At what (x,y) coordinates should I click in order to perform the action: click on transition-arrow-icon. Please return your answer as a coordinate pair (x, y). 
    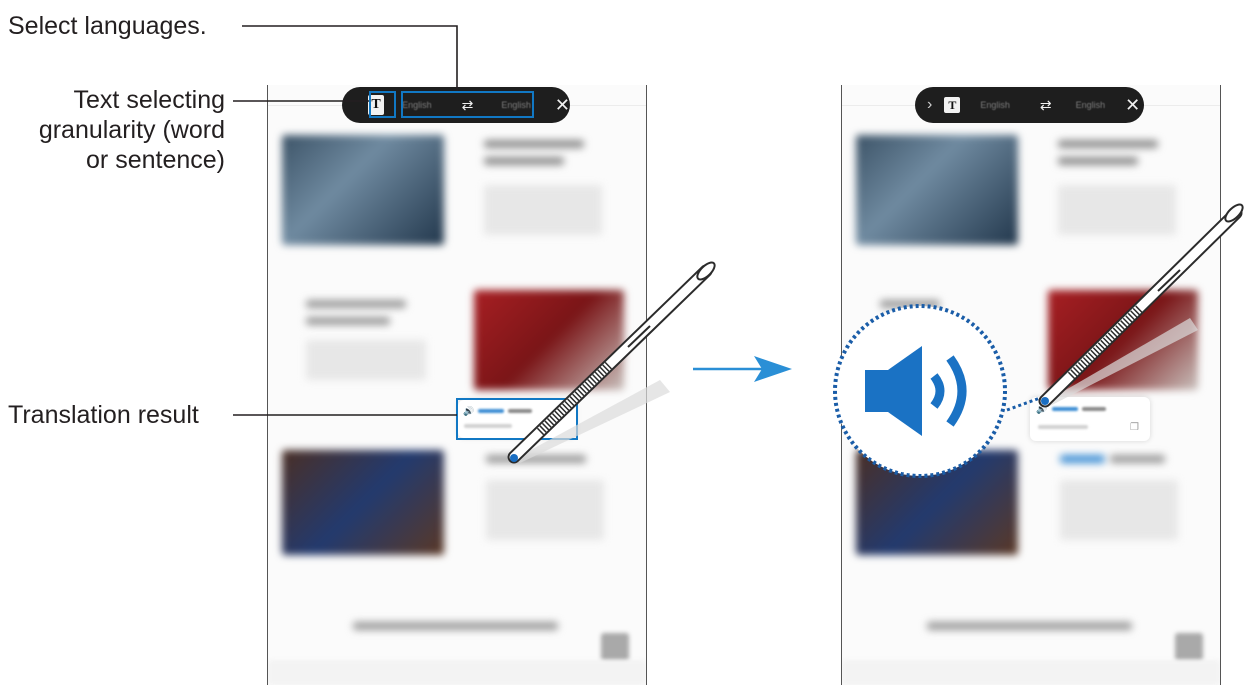
    Looking at the image, I should click on (742, 369).